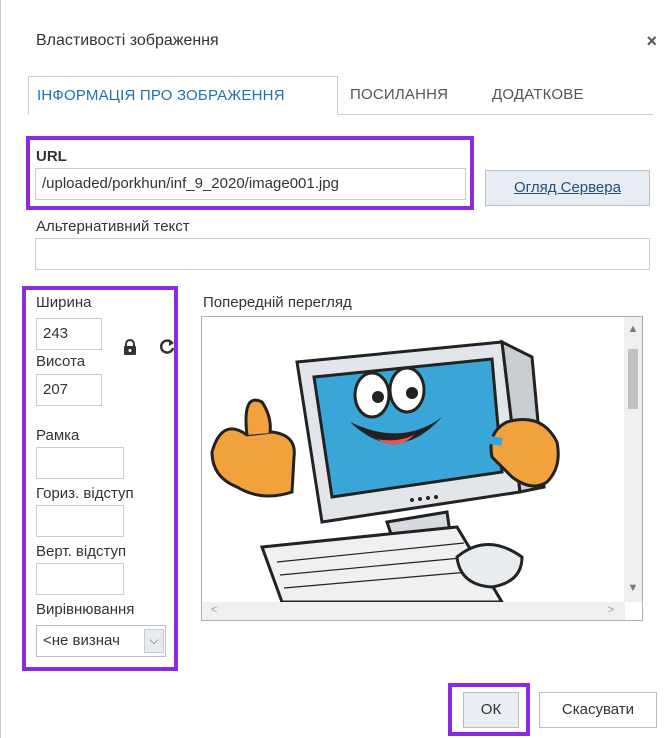  I want to click on align-label: Вирівнювання, so click(85, 609).